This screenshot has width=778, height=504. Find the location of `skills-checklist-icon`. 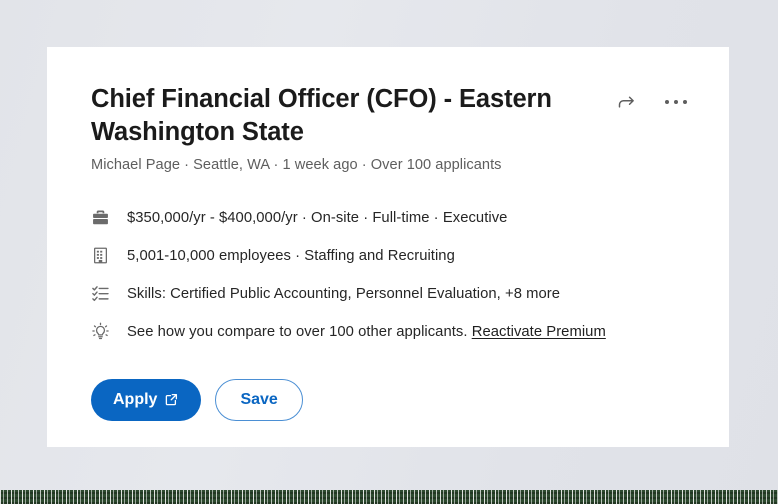

skills-checklist-icon is located at coordinates (104, 294).